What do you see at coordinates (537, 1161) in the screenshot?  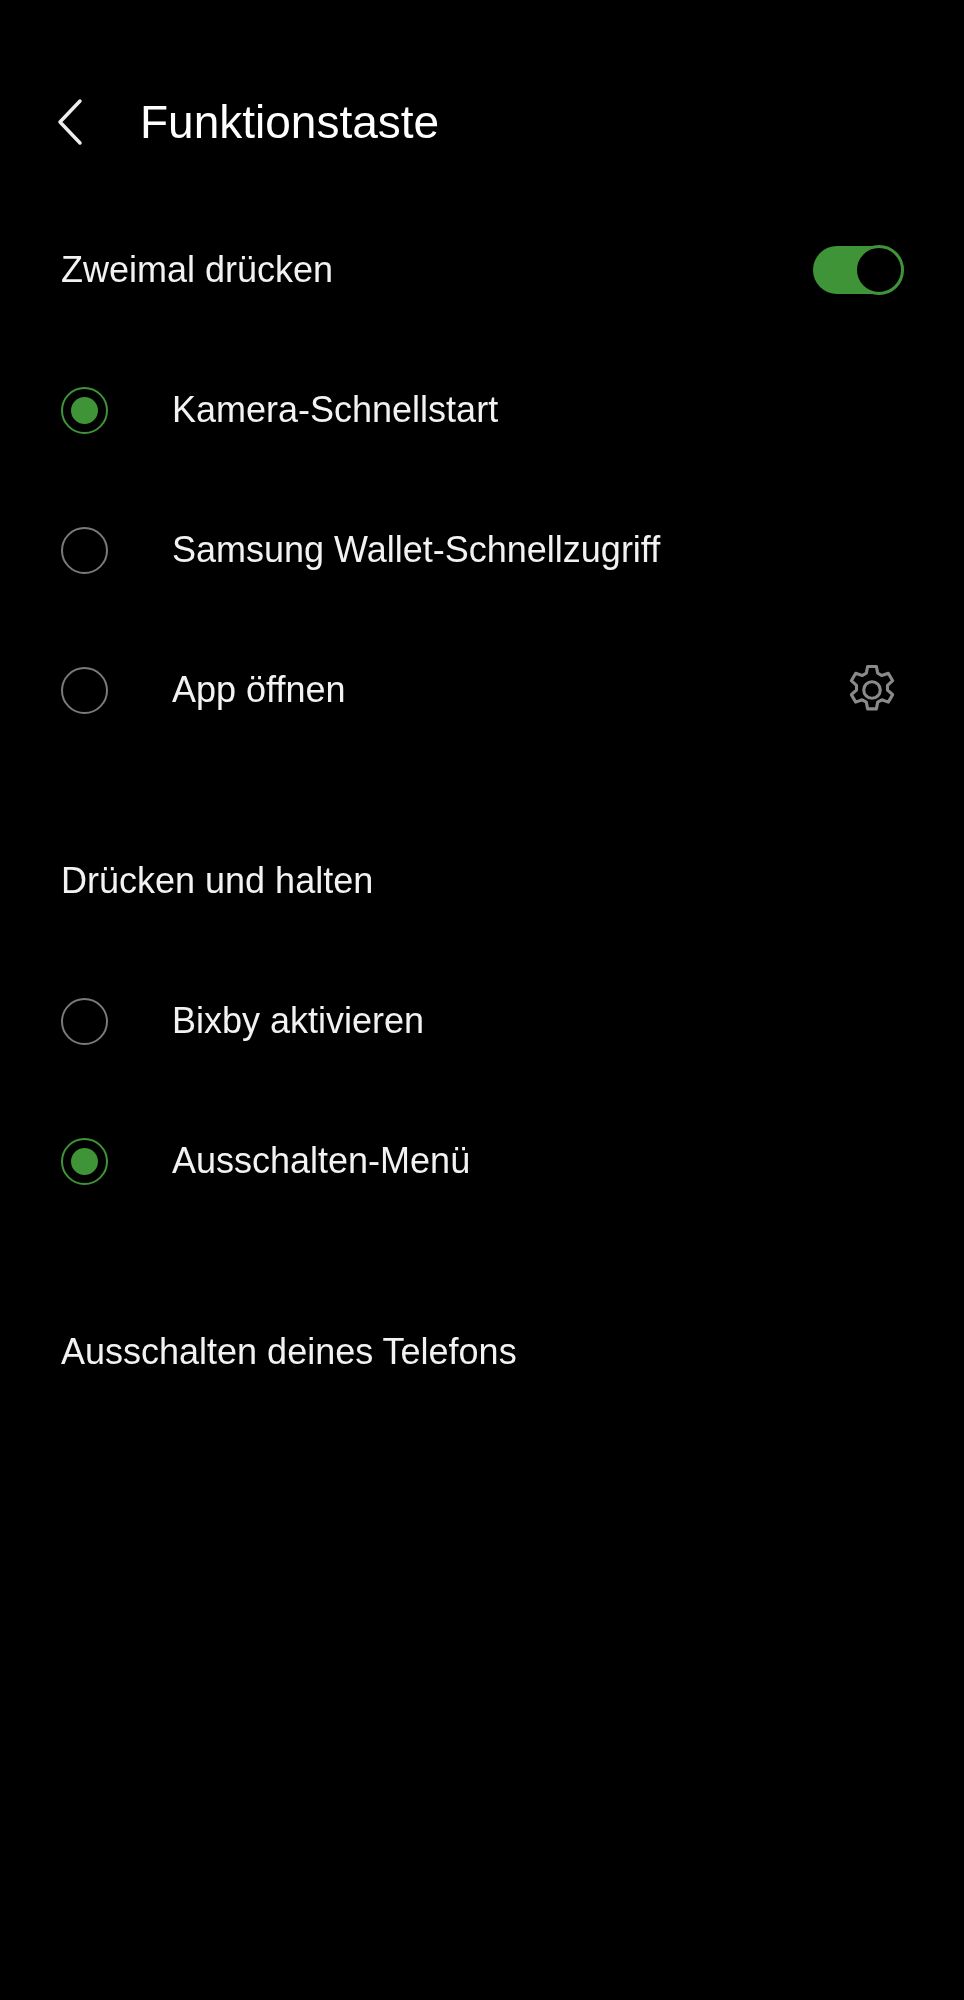 I see `option-label: Ausschalten-Menü` at bounding box center [537, 1161].